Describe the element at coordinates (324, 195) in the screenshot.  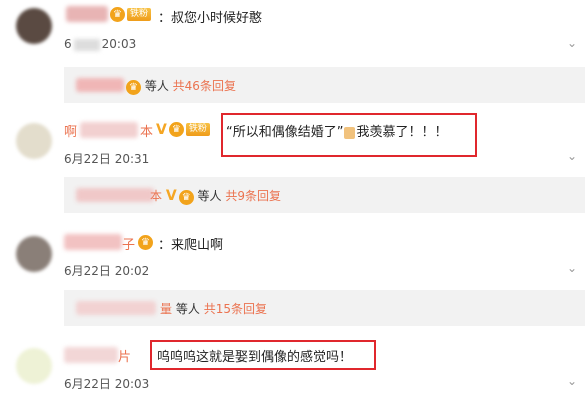
I see `reply-summary: 本 V ♛ 等人 共9条回复` at that location.